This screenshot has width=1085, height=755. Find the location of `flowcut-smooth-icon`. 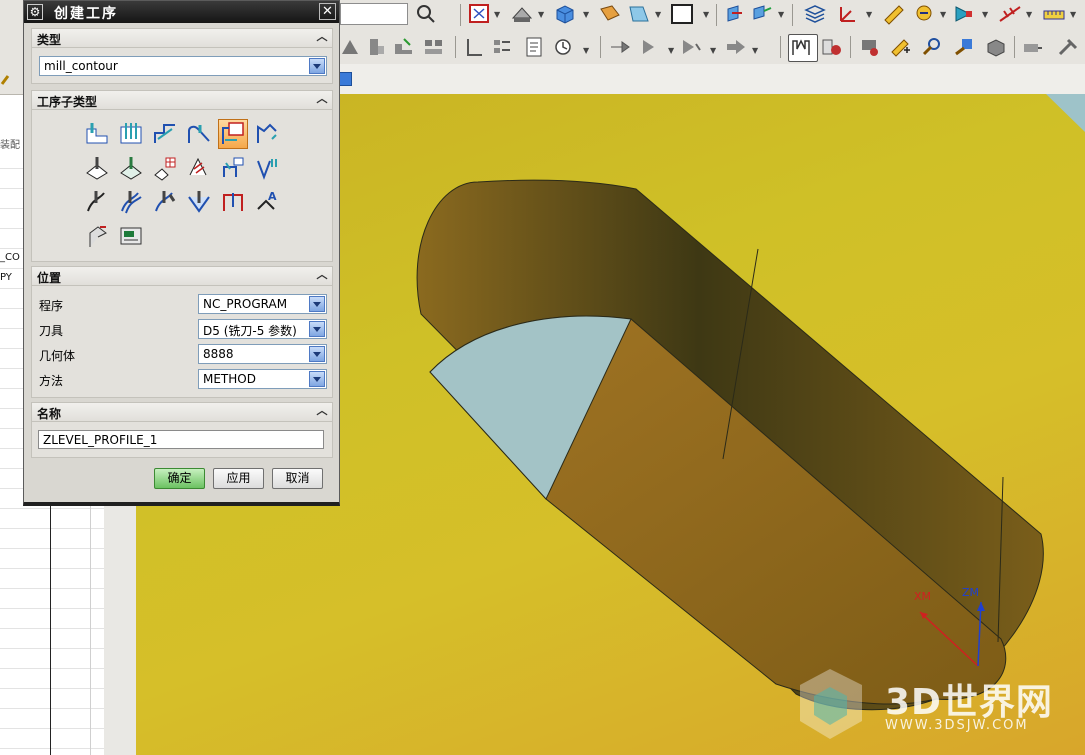

flowcut-smooth-icon is located at coordinates (199, 202).